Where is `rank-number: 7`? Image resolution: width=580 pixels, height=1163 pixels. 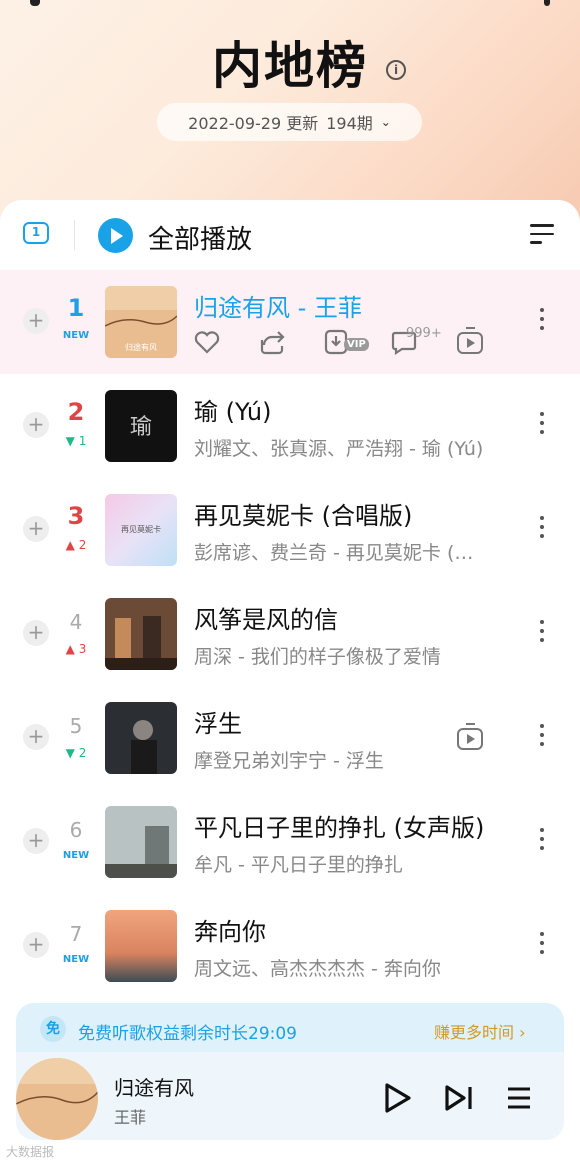 rank-number: 7 is located at coordinates (76, 934).